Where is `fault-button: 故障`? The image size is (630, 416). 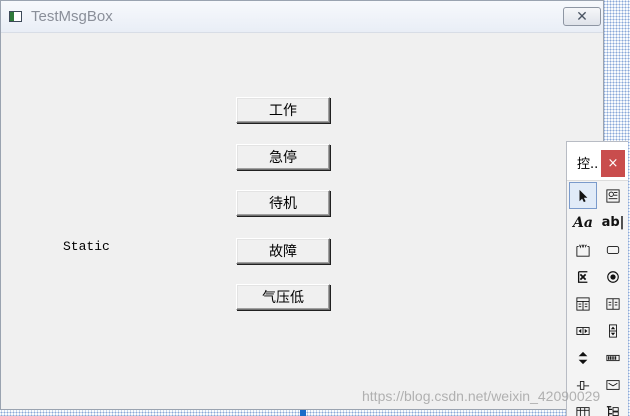
fault-button: 故障 is located at coordinates (283, 251).